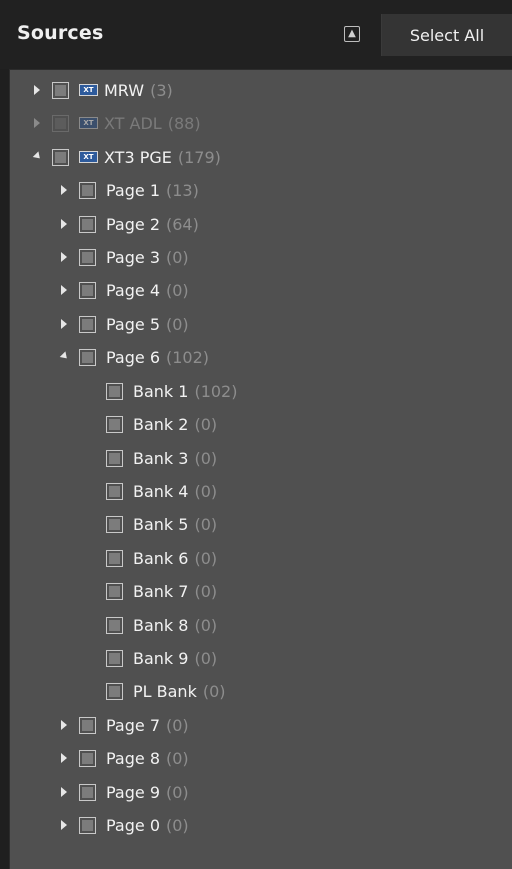 The image size is (512, 869). What do you see at coordinates (133, 725) in the screenshot?
I see `tree-item-label: Page 7` at bounding box center [133, 725].